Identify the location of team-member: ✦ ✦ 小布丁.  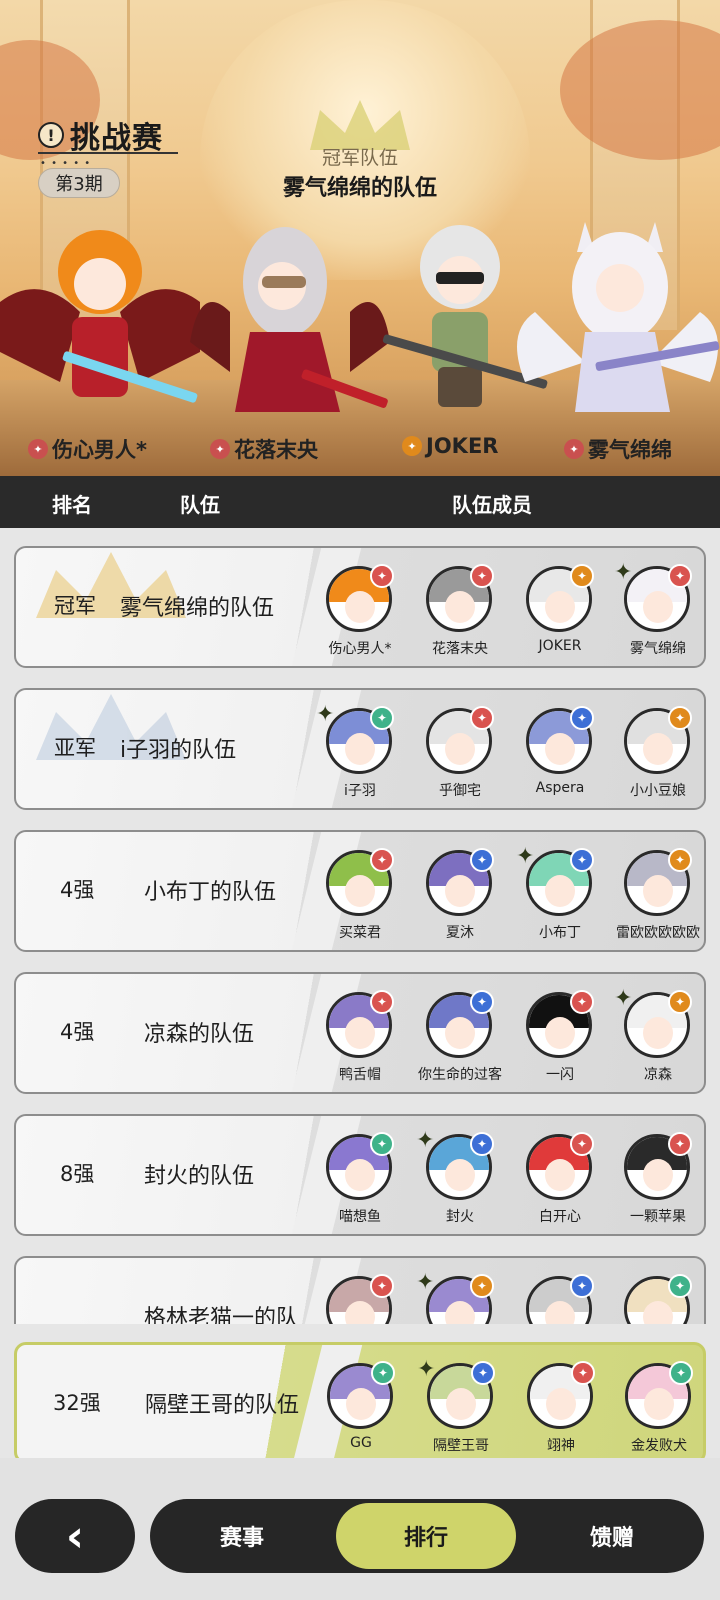
(560, 895).